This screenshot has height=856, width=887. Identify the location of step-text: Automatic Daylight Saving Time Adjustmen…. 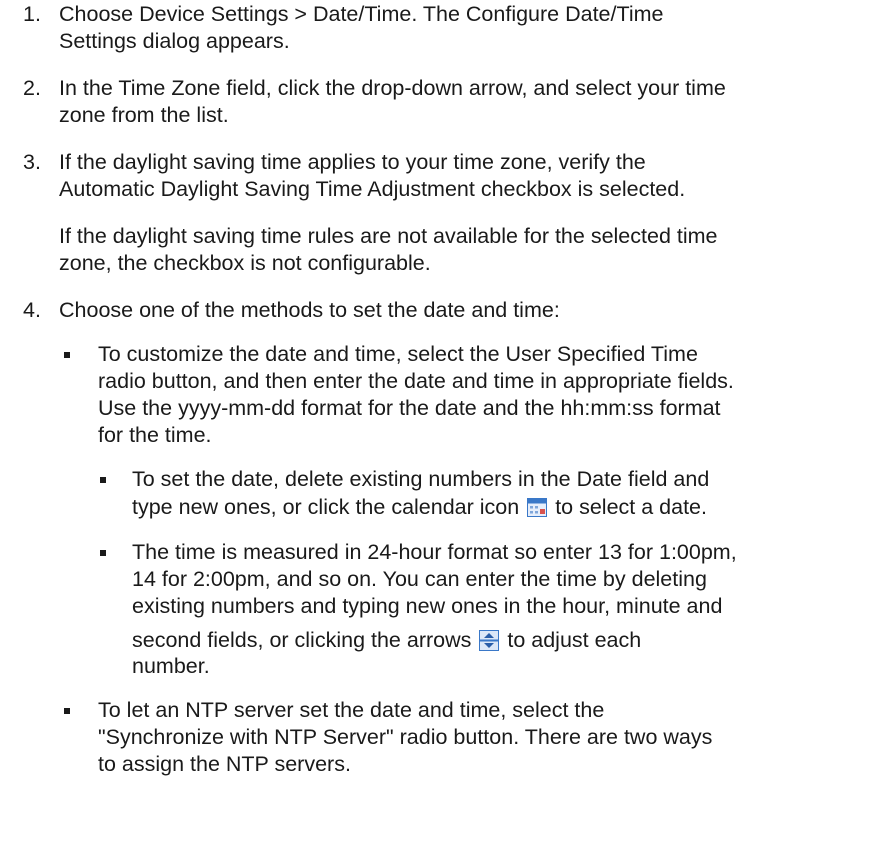
(372, 189).